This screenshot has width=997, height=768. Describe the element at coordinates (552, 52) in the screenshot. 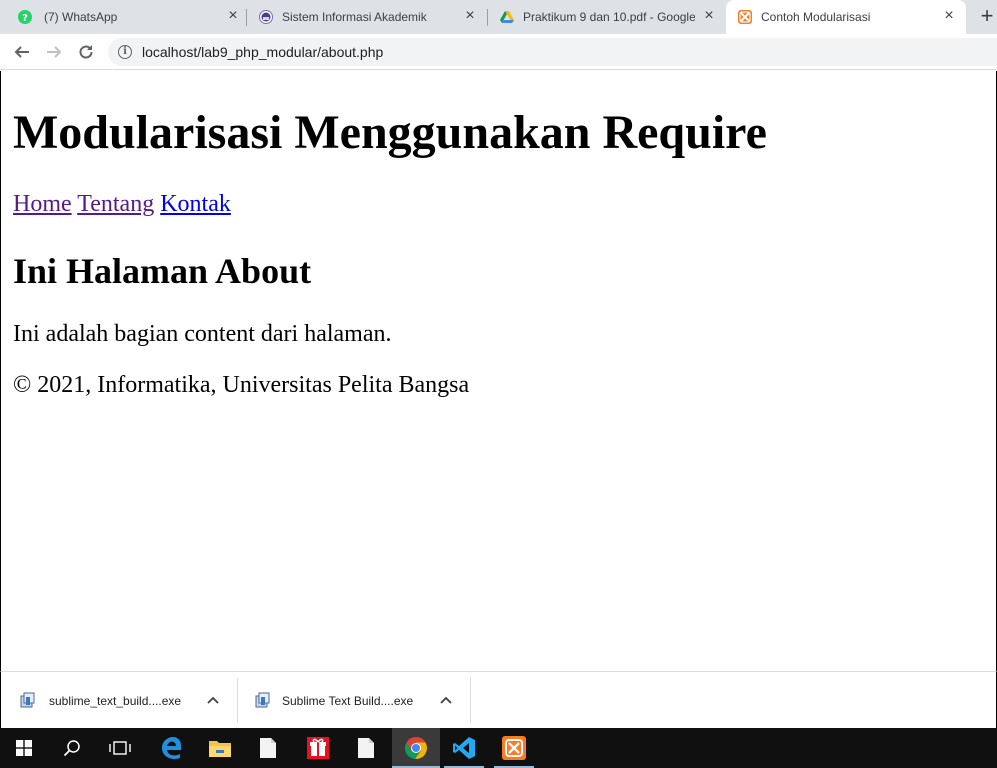

I see `address-bar: i localhost/lab9_php_modular/about.php` at that location.